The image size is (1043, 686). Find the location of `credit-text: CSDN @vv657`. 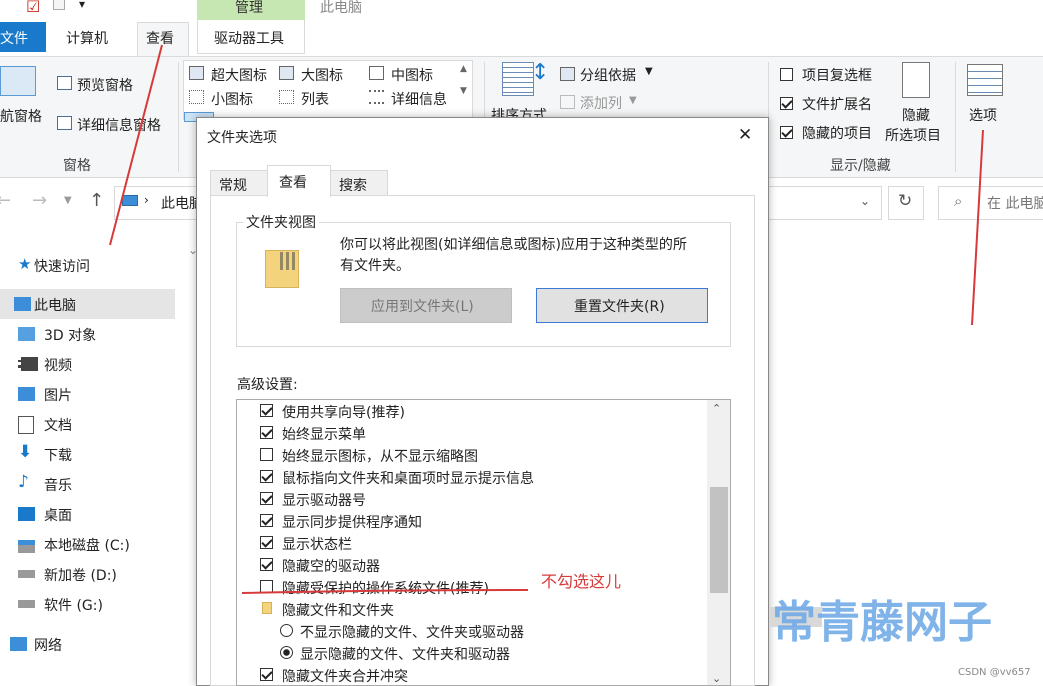

credit-text: CSDN @vv657 is located at coordinates (994, 672).